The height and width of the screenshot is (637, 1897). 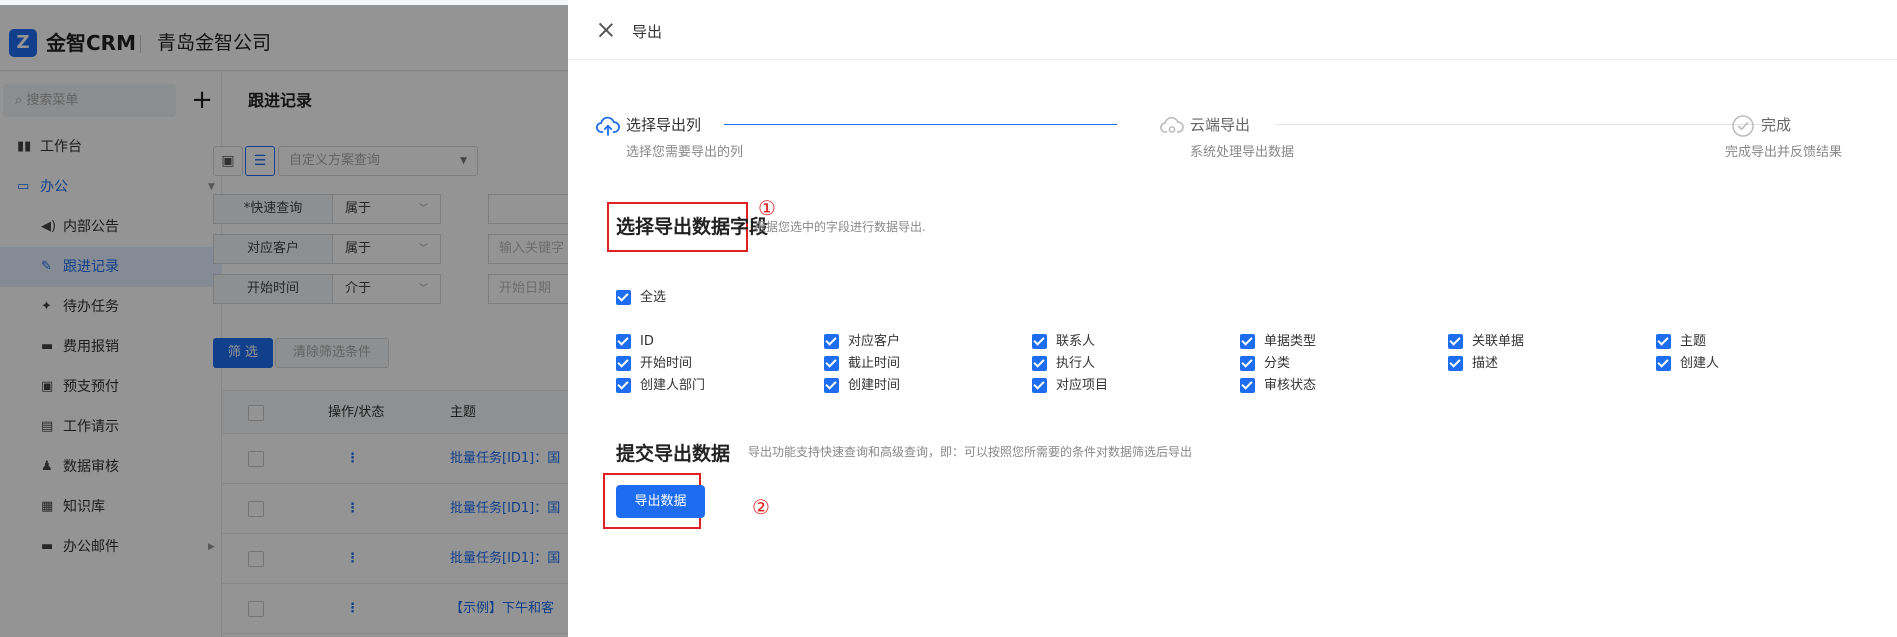 I want to click on field-label: 对应项目, so click(x=1082, y=385).